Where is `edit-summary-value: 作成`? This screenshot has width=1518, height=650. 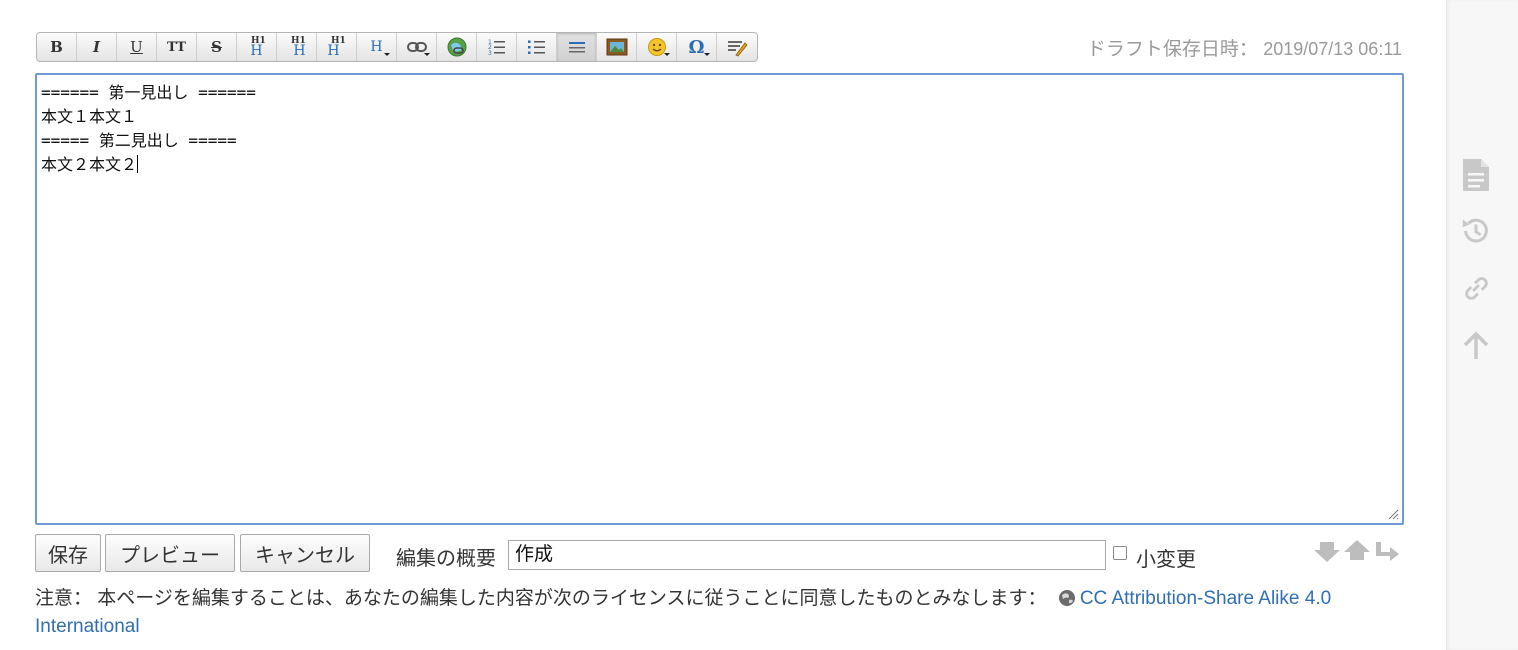
edit-summary-value: 作成 is located at coordinates (534, 554).